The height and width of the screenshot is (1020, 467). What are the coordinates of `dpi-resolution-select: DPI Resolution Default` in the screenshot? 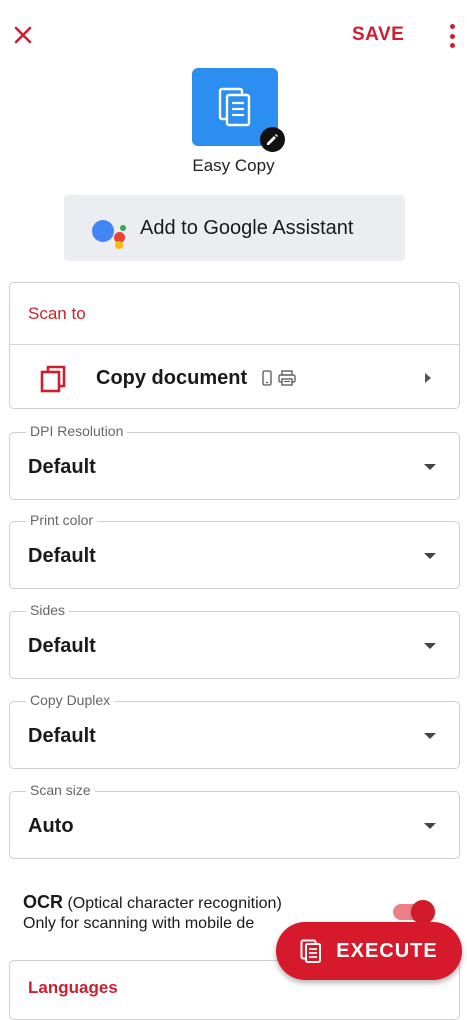 It's located at (234, 461).